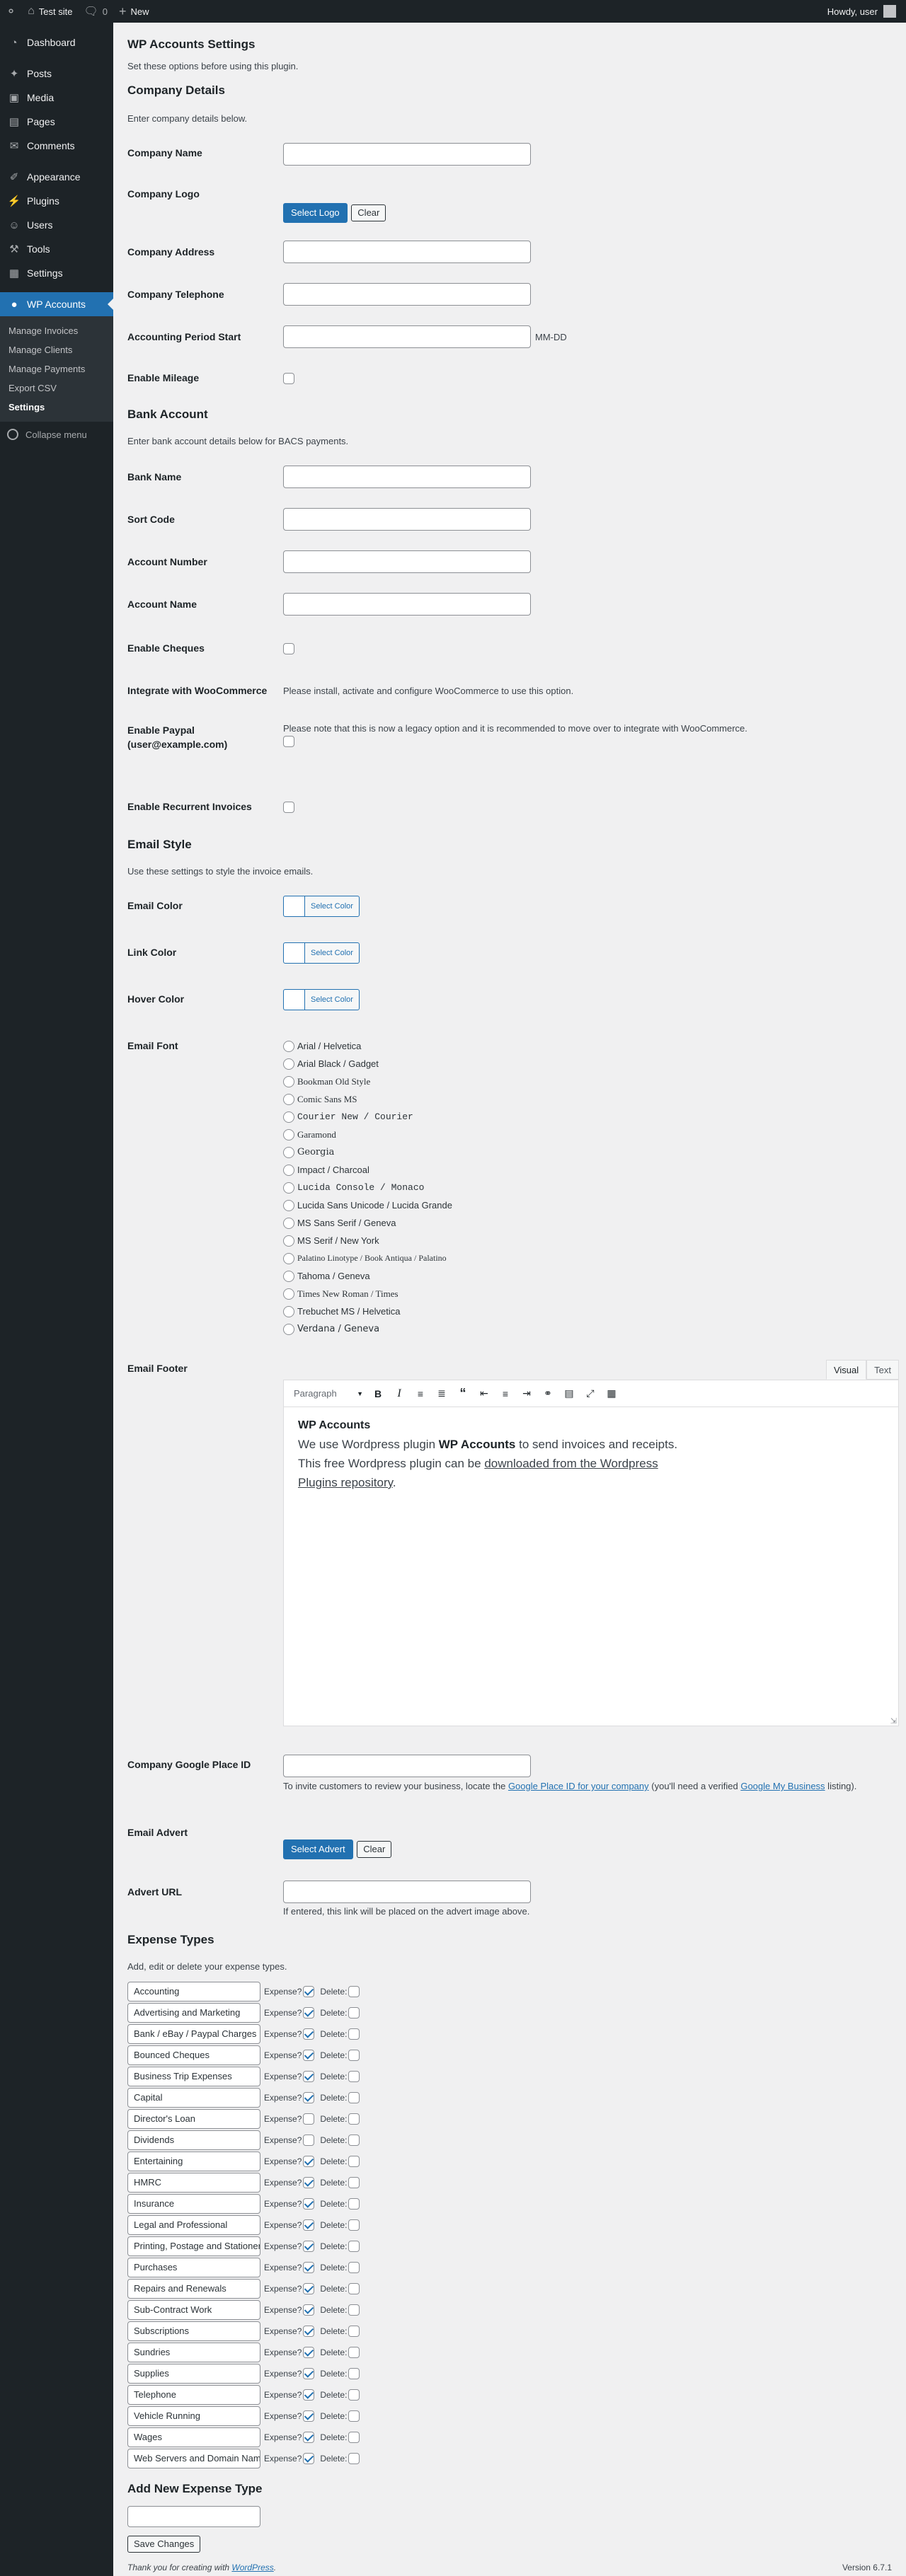 This screenshot has width=906, height=2576. What do you see at coordinates (367, 1046) in the screenshot?
I see `font-option: Arial / Helvetica` at bounding box center [367, 1046].